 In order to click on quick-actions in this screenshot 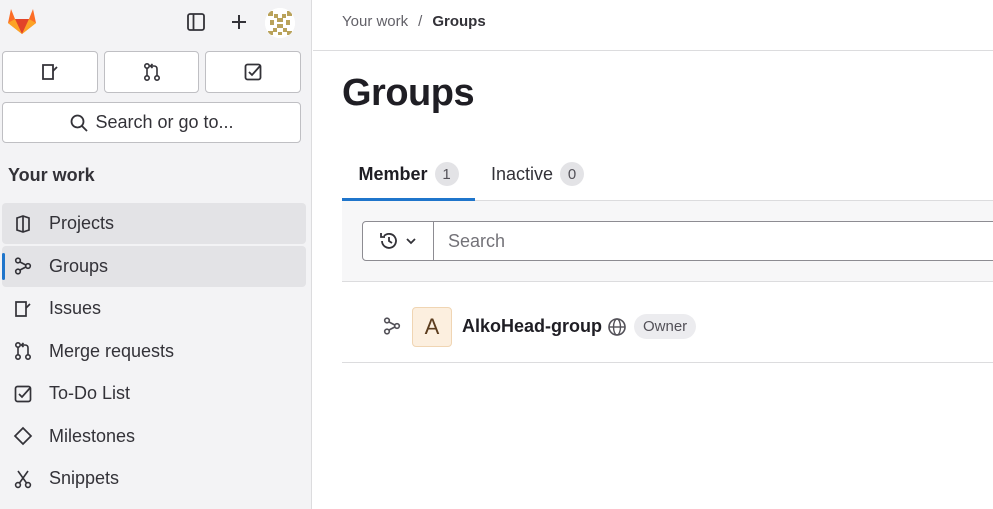, I will do `click(152, 72)`.